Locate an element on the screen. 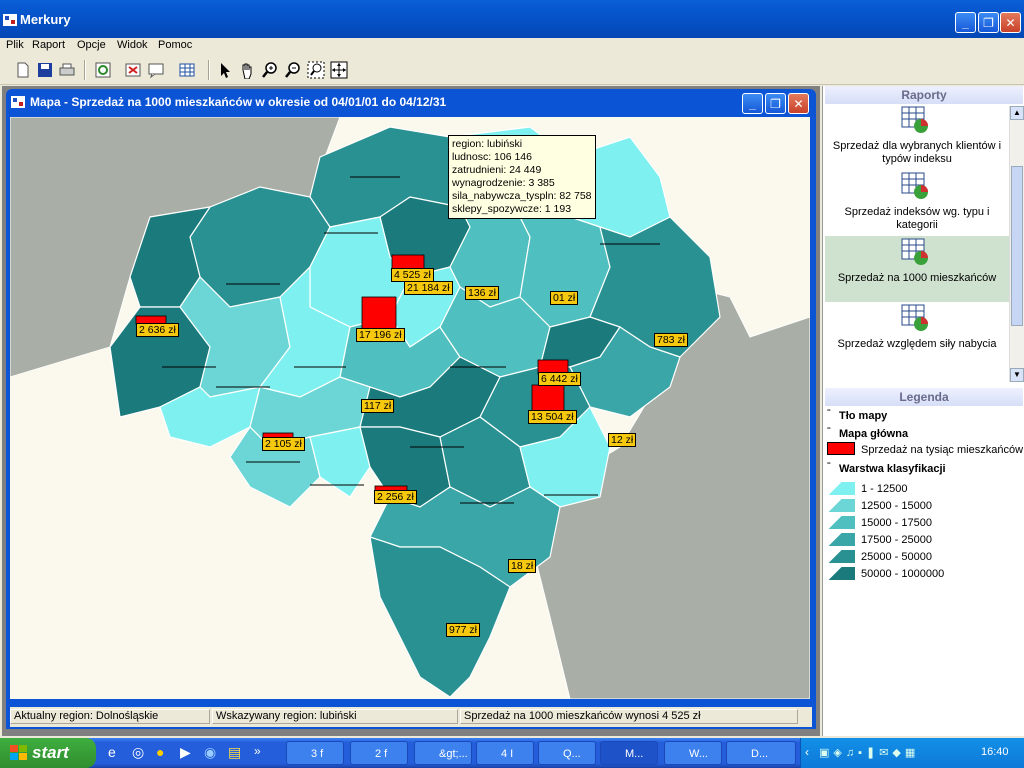 The image size is (1024, 768). zoom-extent-icon is located at coordinates (339, 70).